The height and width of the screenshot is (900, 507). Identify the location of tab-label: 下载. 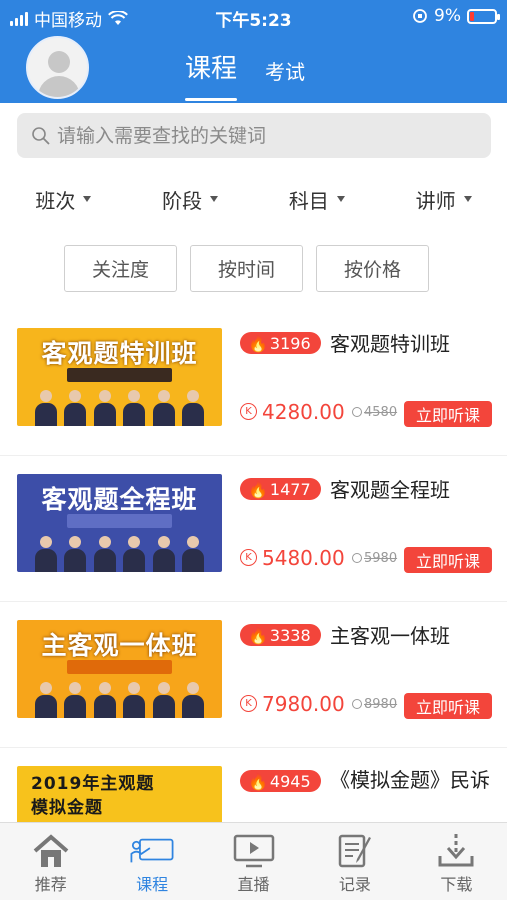
(456, 884).